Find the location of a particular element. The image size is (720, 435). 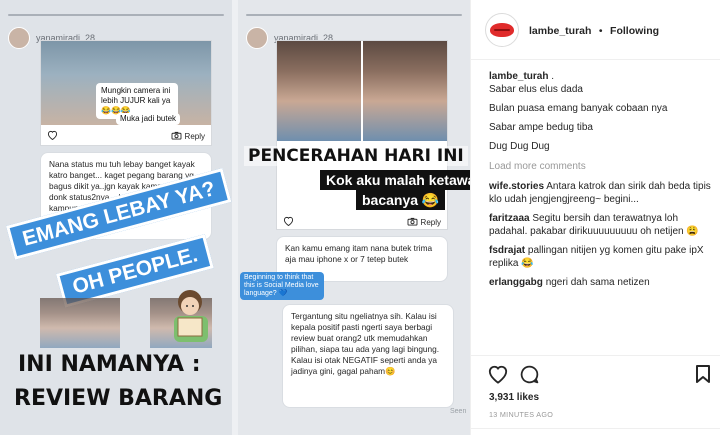

reading-girl-sticker is located at coordinates (191, 316).